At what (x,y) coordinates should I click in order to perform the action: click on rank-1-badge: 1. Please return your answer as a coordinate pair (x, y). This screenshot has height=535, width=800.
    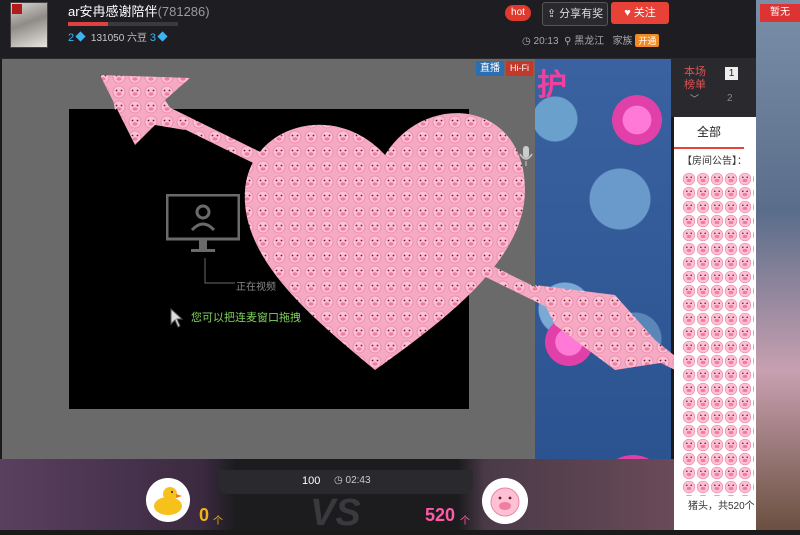
    Looking at the image, I should click on (731, 73).